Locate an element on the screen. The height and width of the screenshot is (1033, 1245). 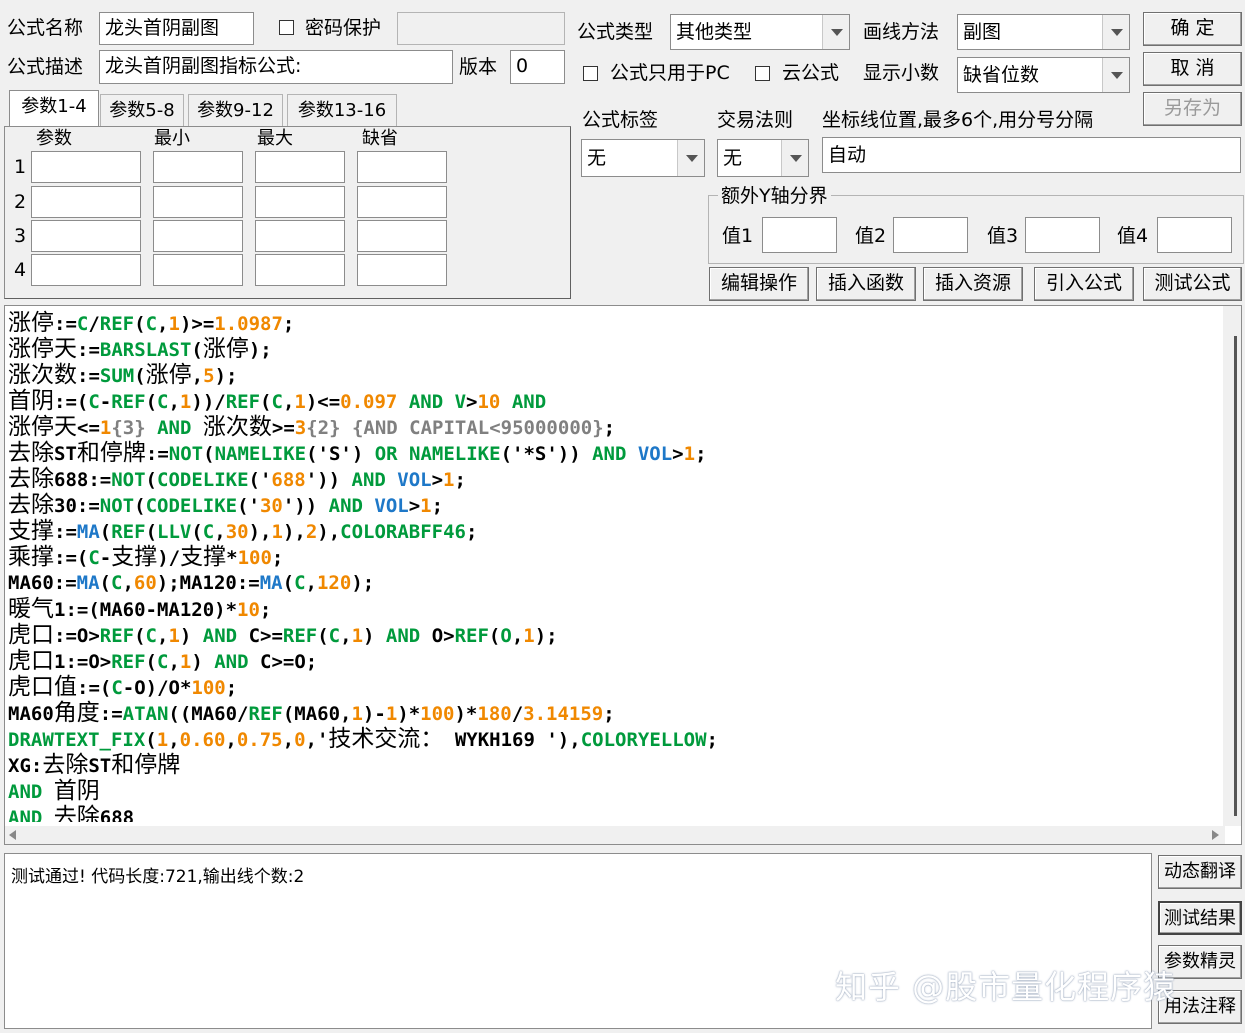
horizontal-scrollbar is located at coordinates (615, 835).